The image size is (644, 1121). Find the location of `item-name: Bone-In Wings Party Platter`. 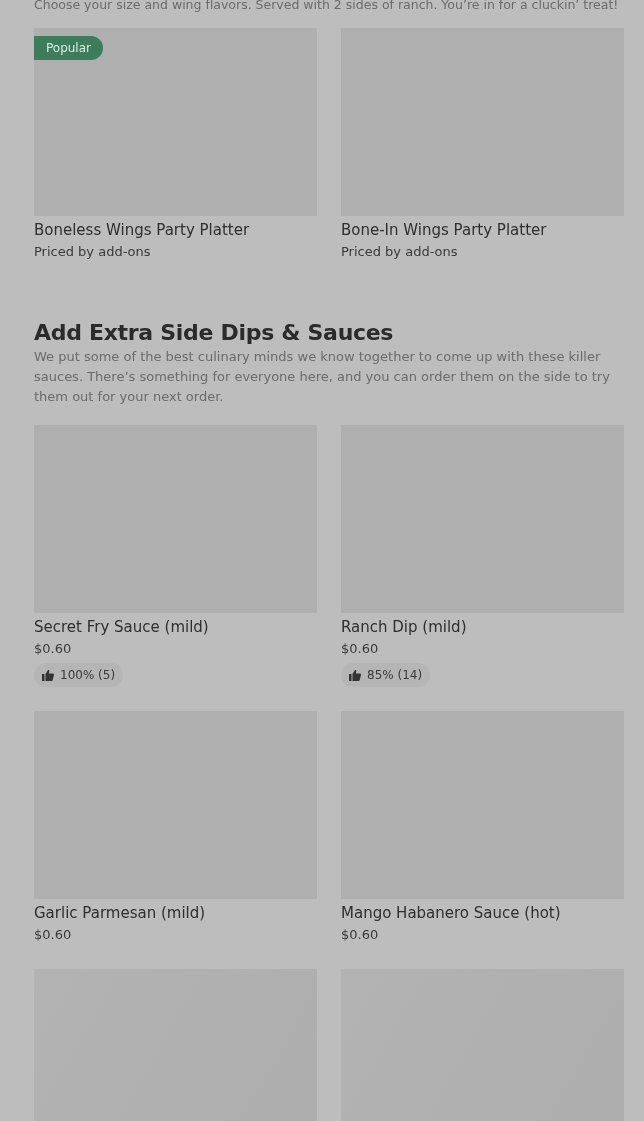

item-name: Bone-In Wings Party Platter is located at coordinates (444, 230).